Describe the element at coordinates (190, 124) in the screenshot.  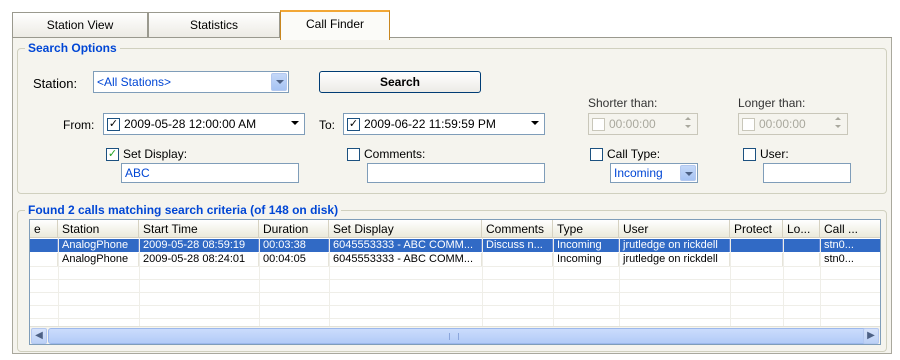
I see `from-datetime-value: 2009-05-28 12:00:00 AM` at that location.